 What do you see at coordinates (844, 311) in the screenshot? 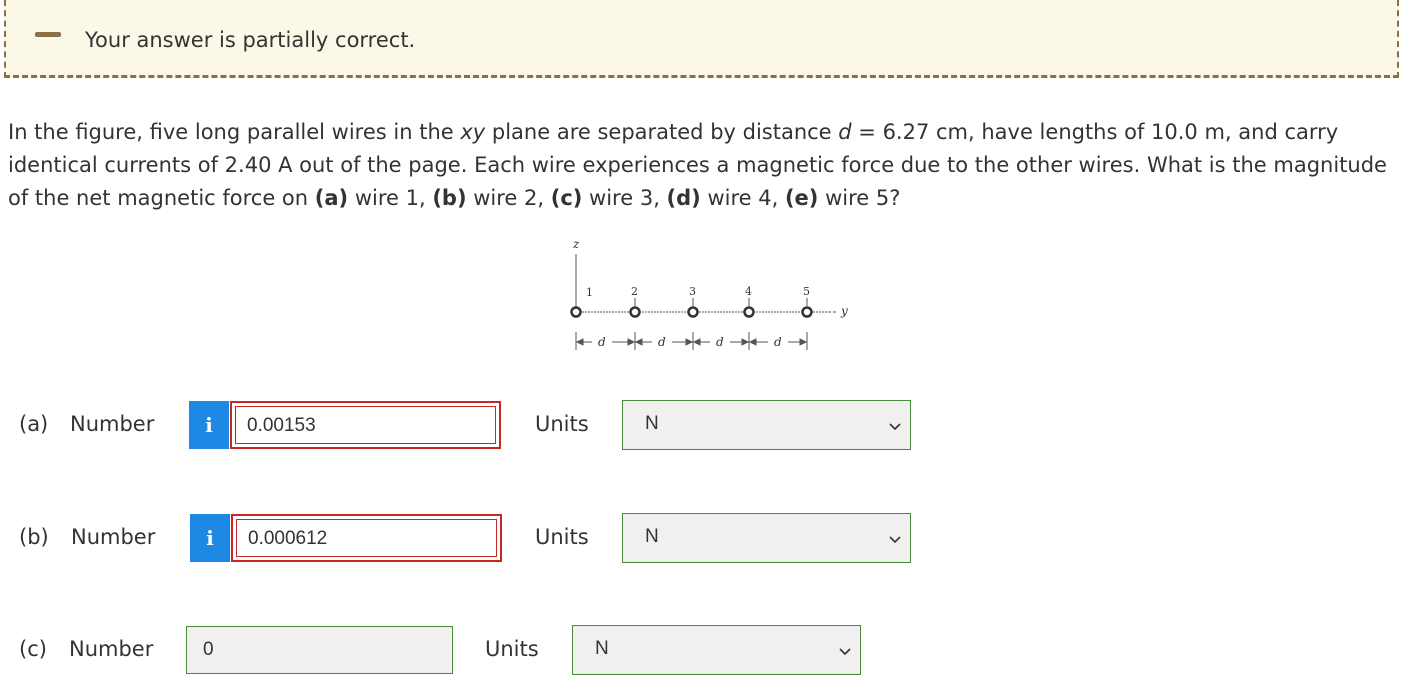
I see `y-axis-label: y` at bounding box center [844, 311].